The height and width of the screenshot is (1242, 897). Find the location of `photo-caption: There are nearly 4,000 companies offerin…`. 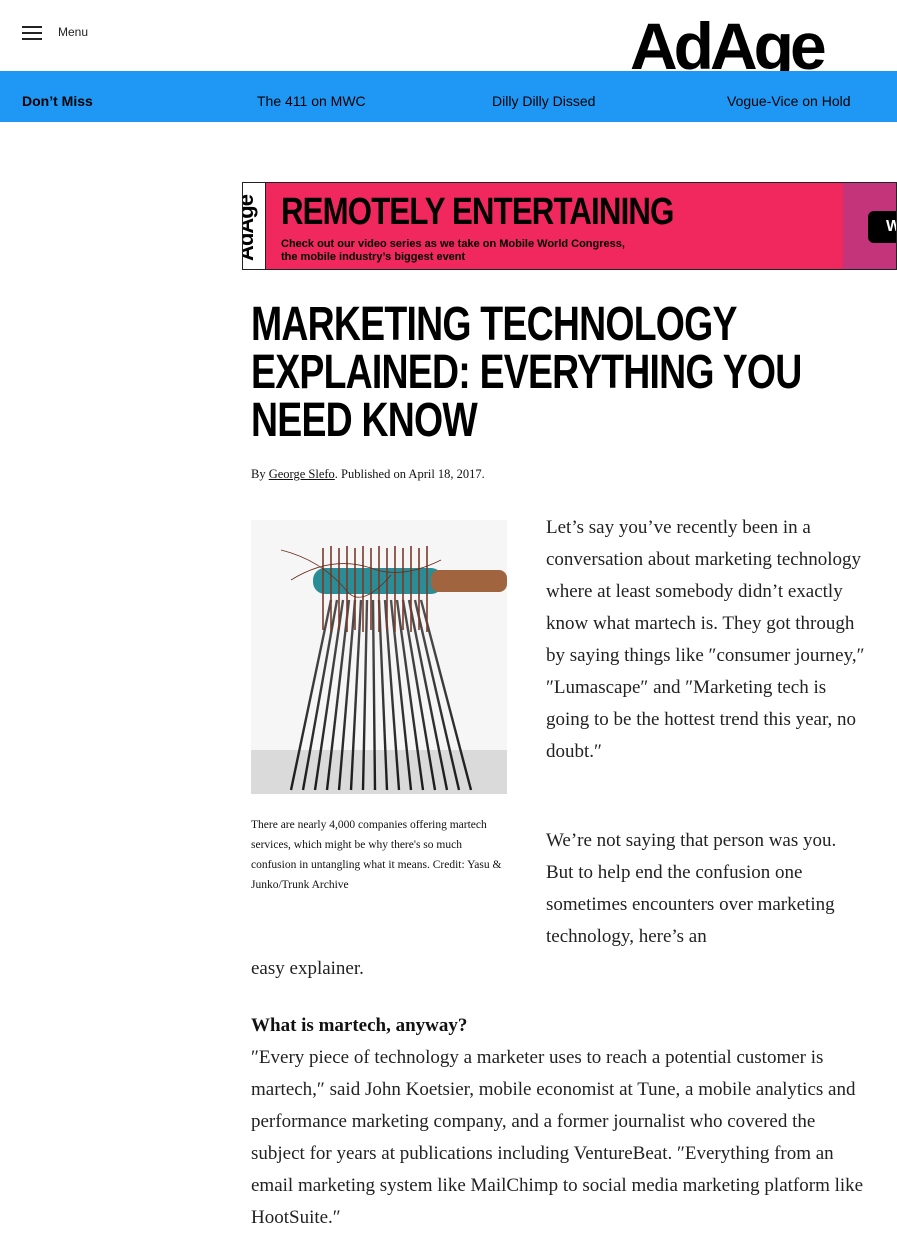

photo-caption: There are nearly 4,000 companies offerin… is located at coordinates (376, 855).